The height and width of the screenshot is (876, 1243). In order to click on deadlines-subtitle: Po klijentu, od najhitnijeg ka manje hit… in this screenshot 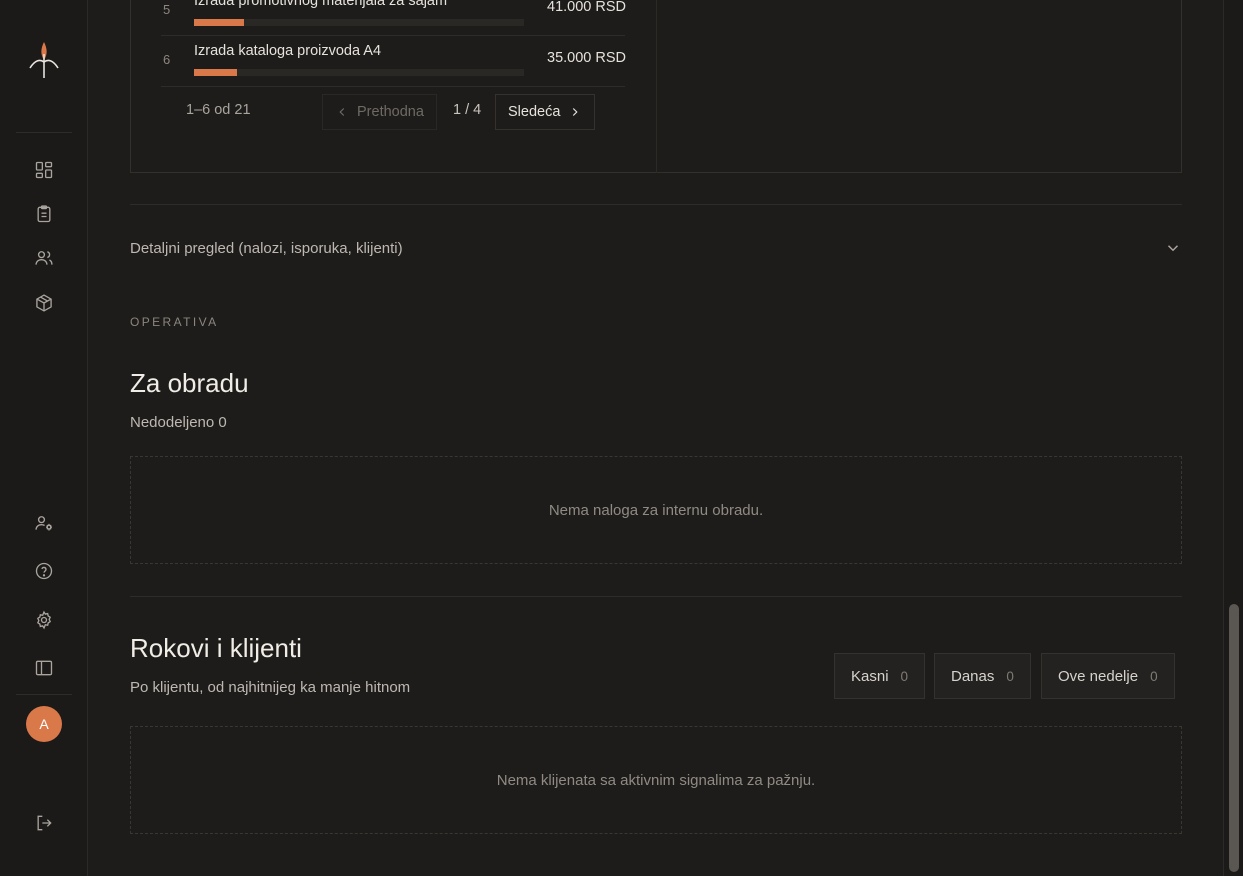, I will do `click(270, 687)`.